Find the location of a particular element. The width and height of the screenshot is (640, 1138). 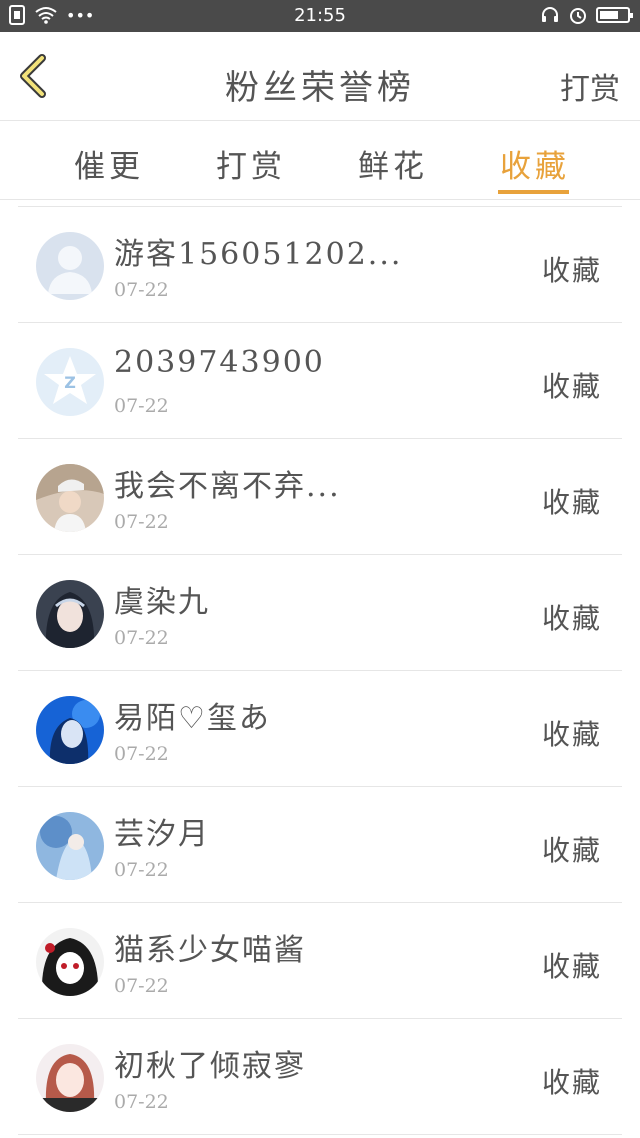

reward-button: 打赏 is located at coordinates (590, 86).